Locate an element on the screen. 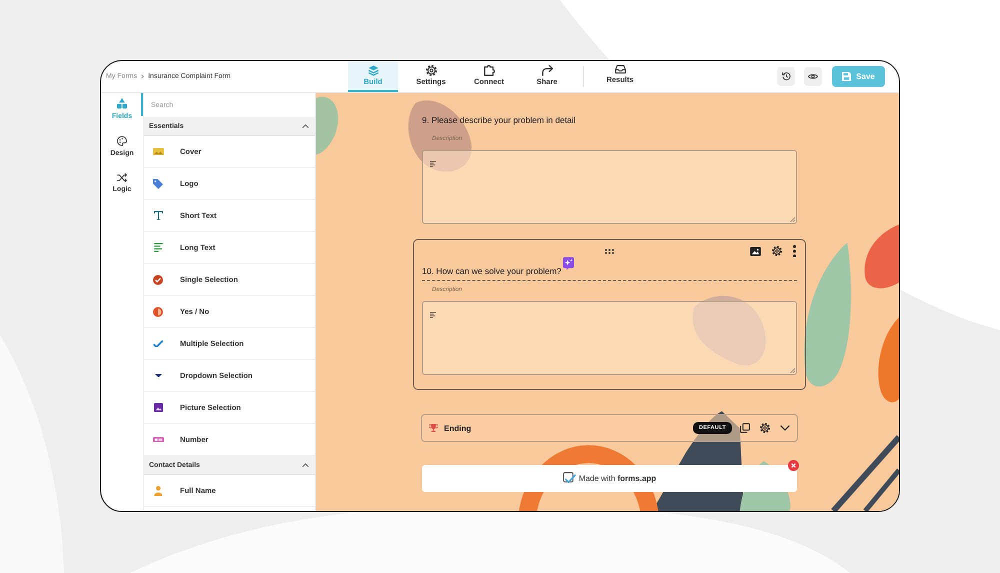  preview-button is located at coordinates (813, 76).